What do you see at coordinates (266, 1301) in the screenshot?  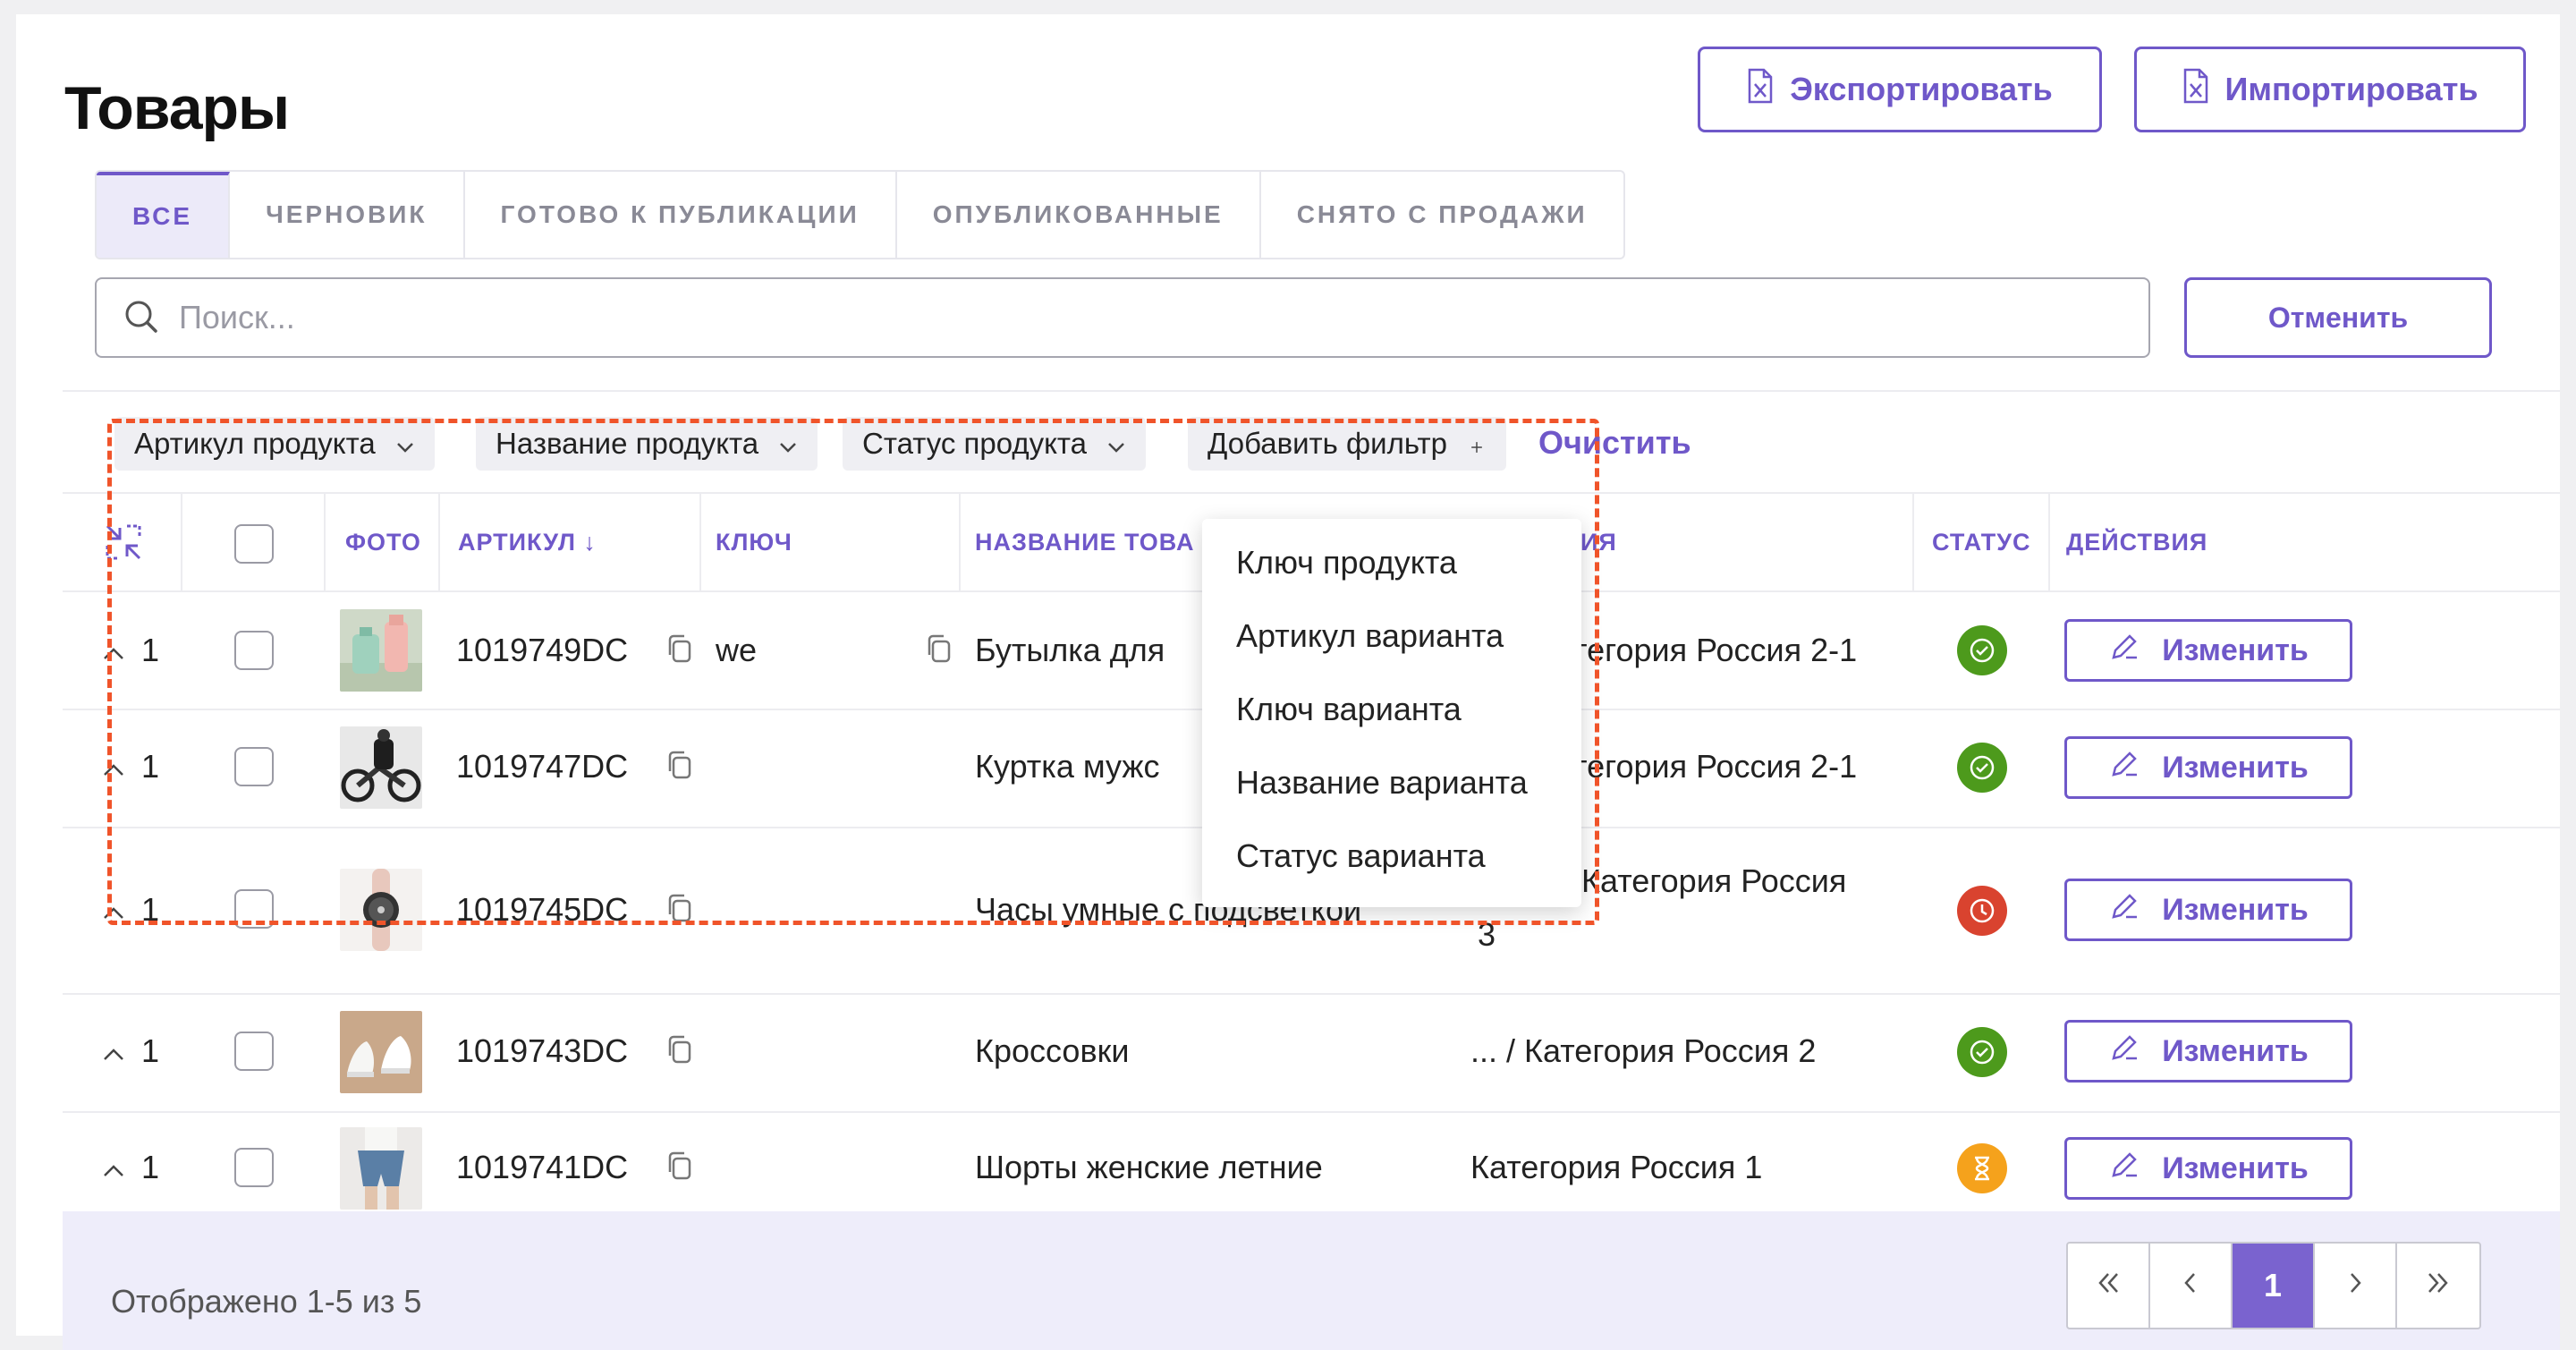 I see `pagination-summary: Отображено 1-5 из 5` at bounding box center [266, 1301].